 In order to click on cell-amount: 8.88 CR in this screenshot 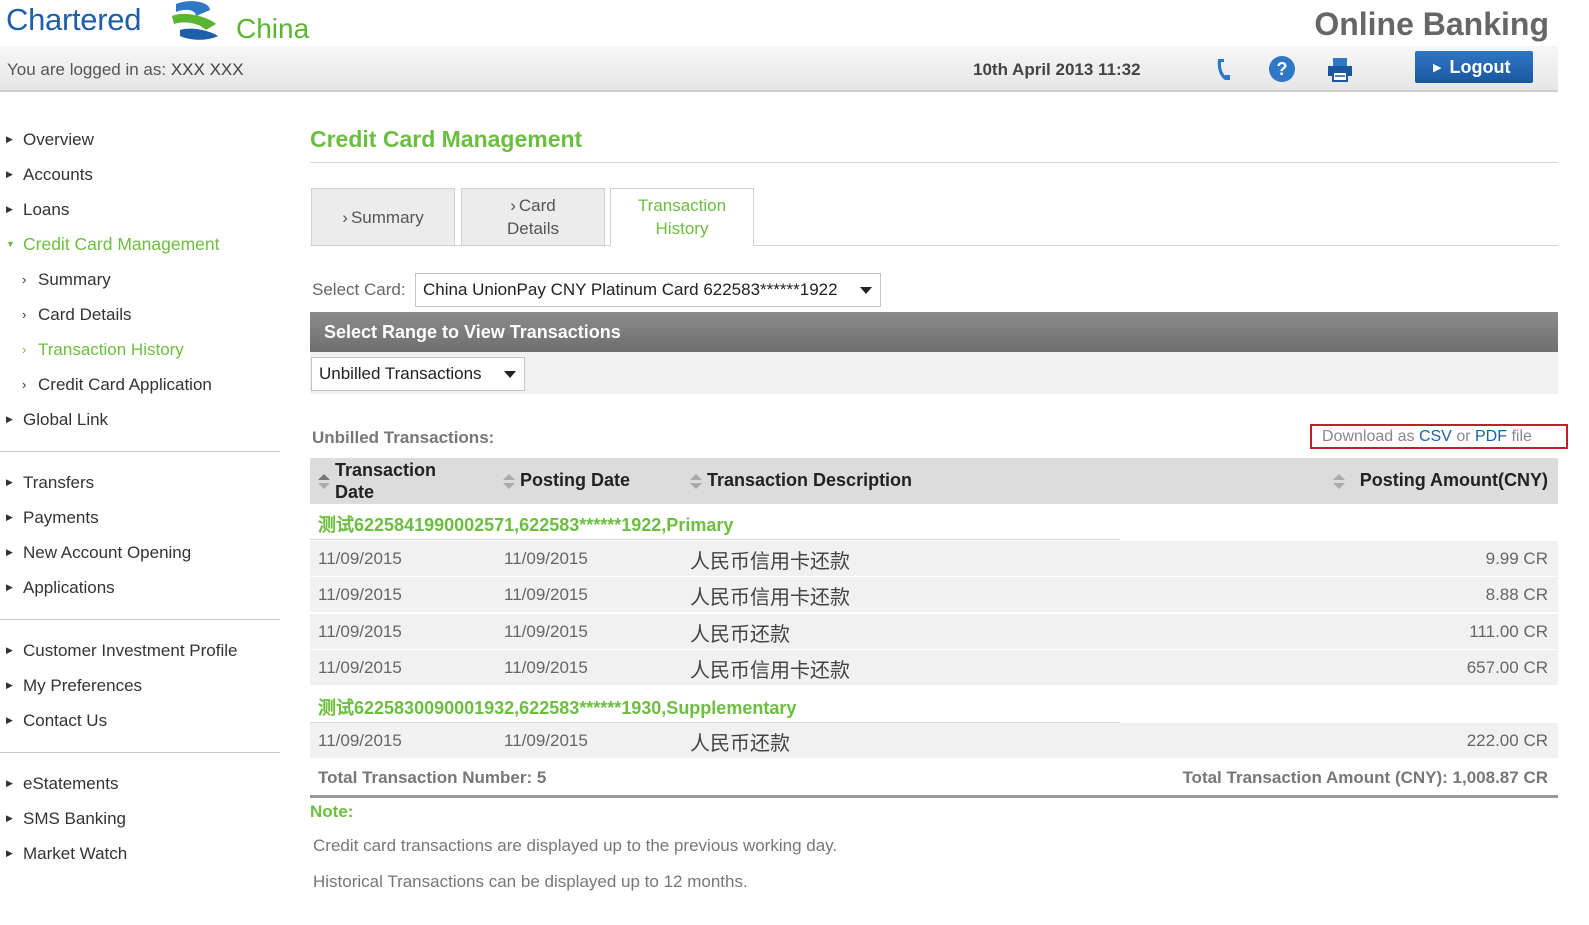, I will do `click(1516, 594)`.